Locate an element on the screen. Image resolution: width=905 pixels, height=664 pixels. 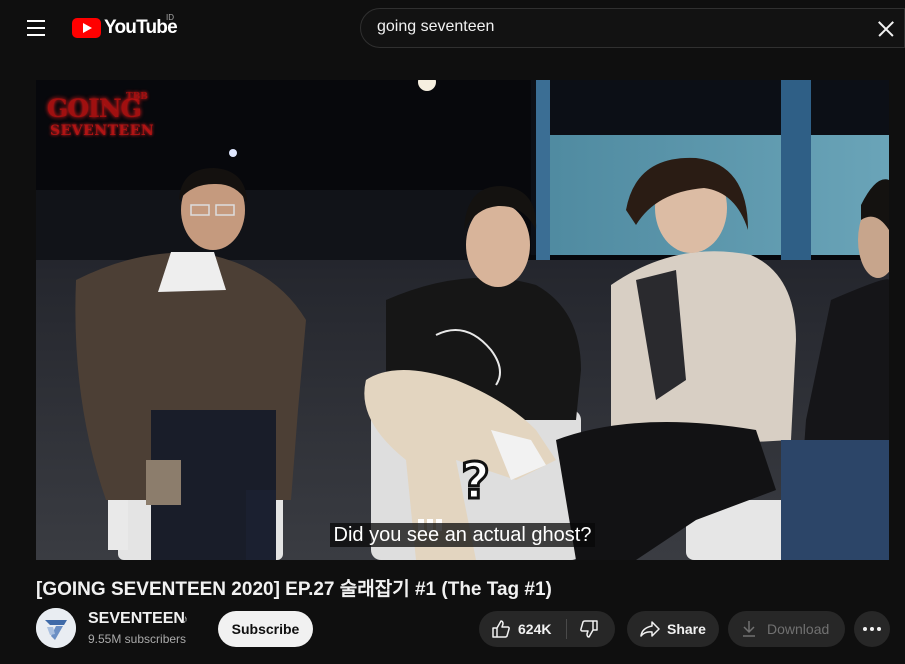
thumbs-down-icon is located at coordinates (589, 629).